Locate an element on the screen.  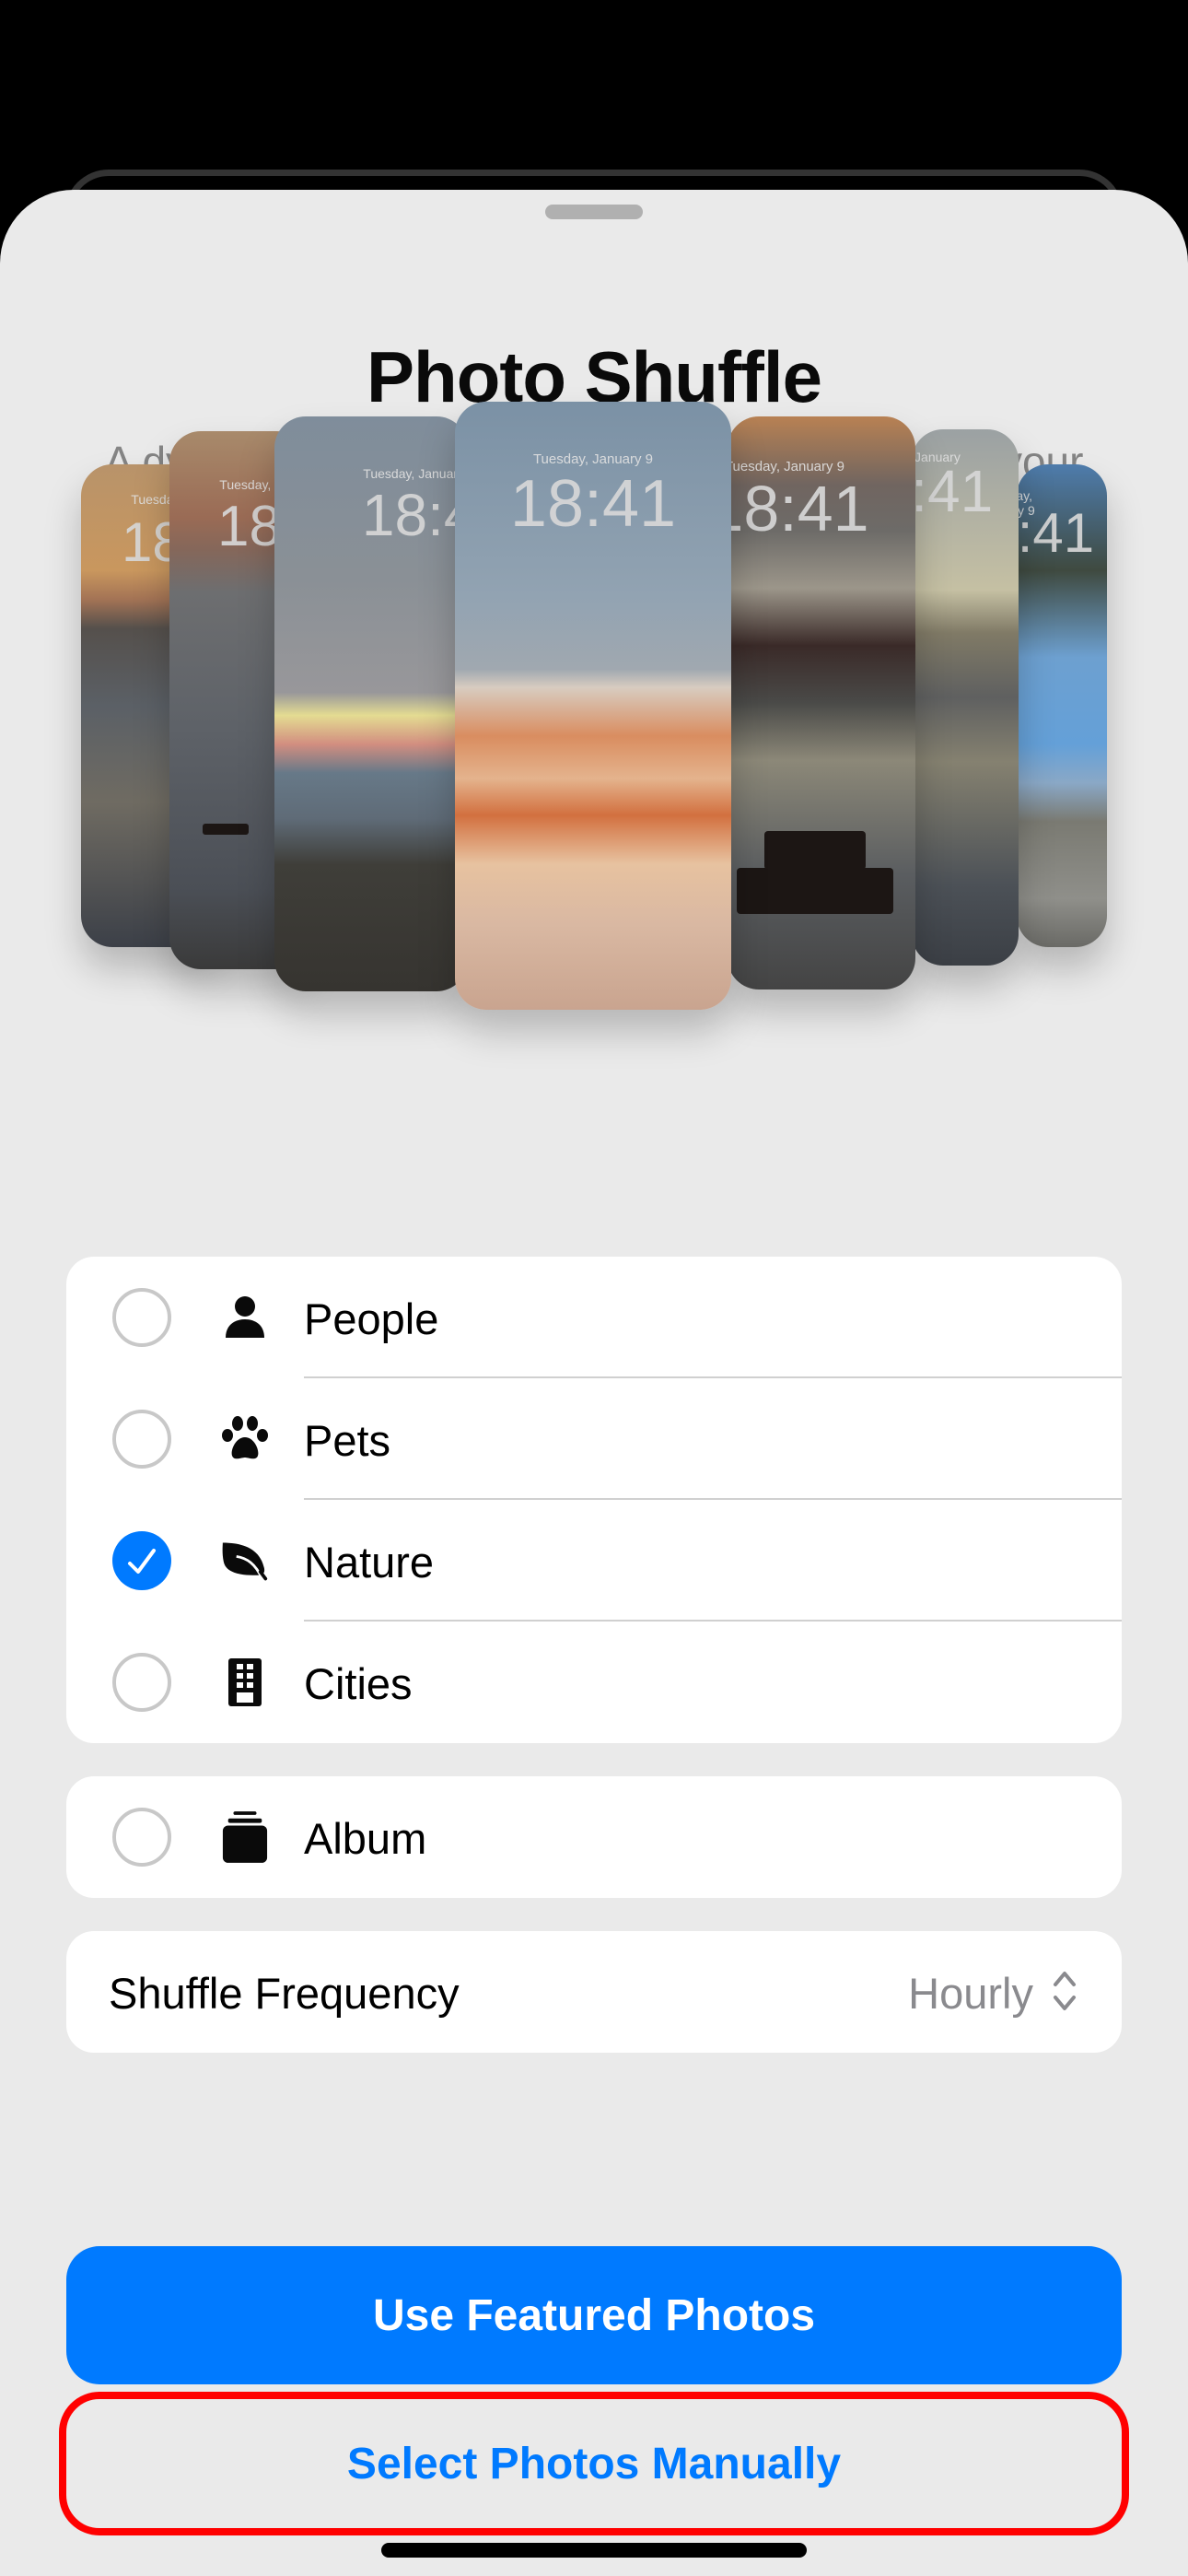
nature-radio-checked is located at coordinates (141, 1560).